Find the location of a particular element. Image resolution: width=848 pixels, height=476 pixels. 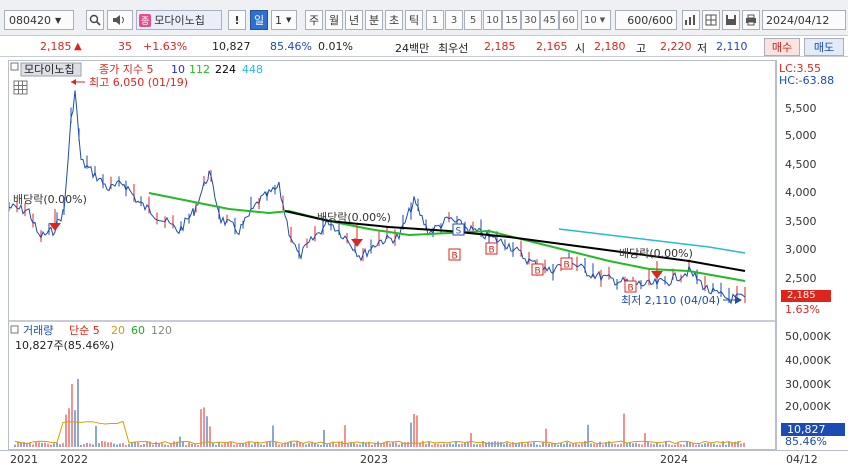

interval-button: 1 is located at coordinates (435, 20).